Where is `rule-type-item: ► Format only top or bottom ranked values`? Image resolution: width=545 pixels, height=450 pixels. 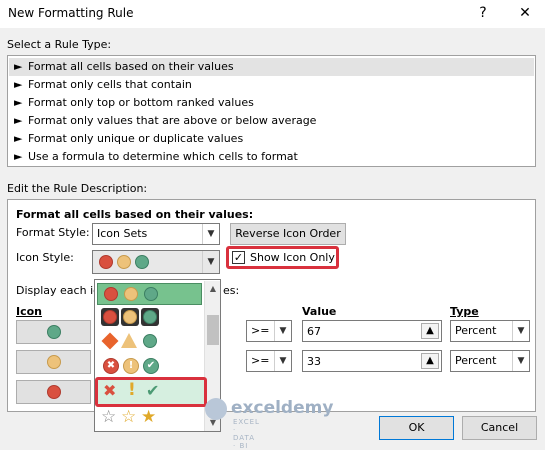 rule-type-item: ► Format only top or bottom ranked values is located at coordinates (271, 103).